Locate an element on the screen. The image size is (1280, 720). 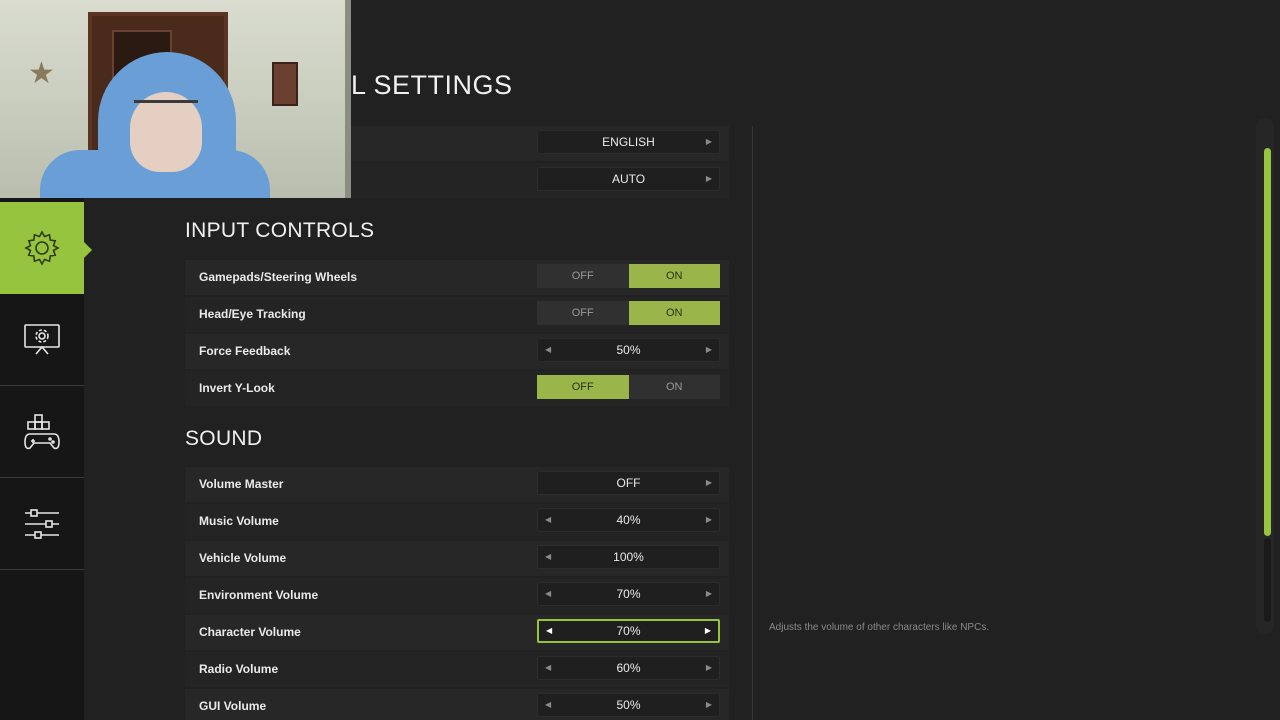
language-selector: ENGLISH ▶ is located at coordinates (628, 142).